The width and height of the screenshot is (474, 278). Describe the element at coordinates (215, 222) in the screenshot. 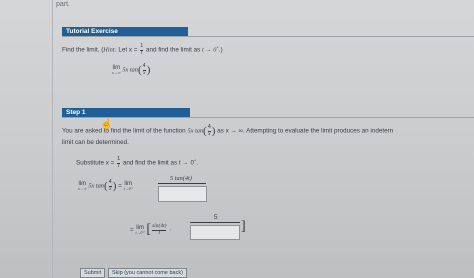

I see `equation-2-fraction-bar` at that location.